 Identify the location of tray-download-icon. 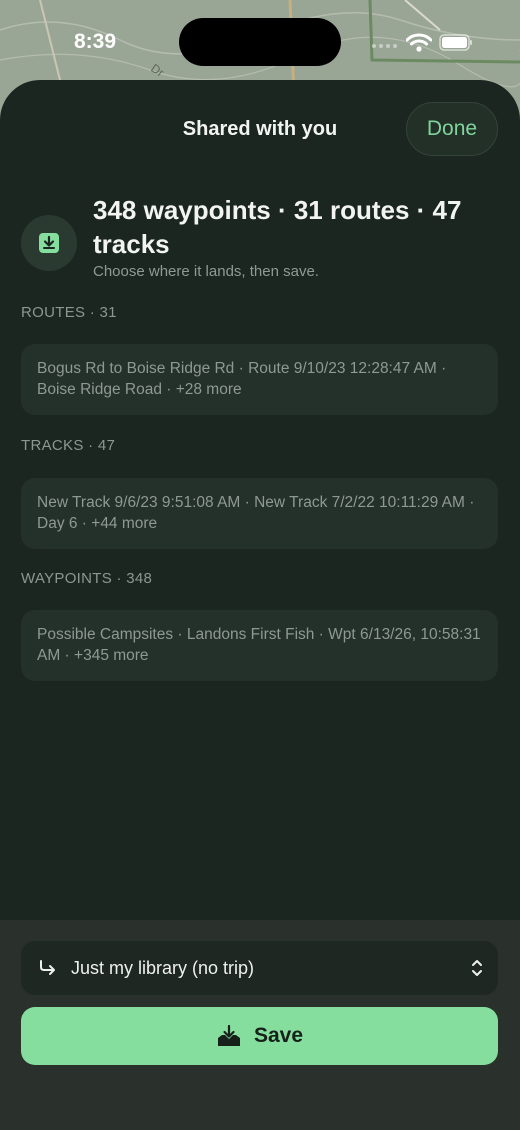
(228, 1035).